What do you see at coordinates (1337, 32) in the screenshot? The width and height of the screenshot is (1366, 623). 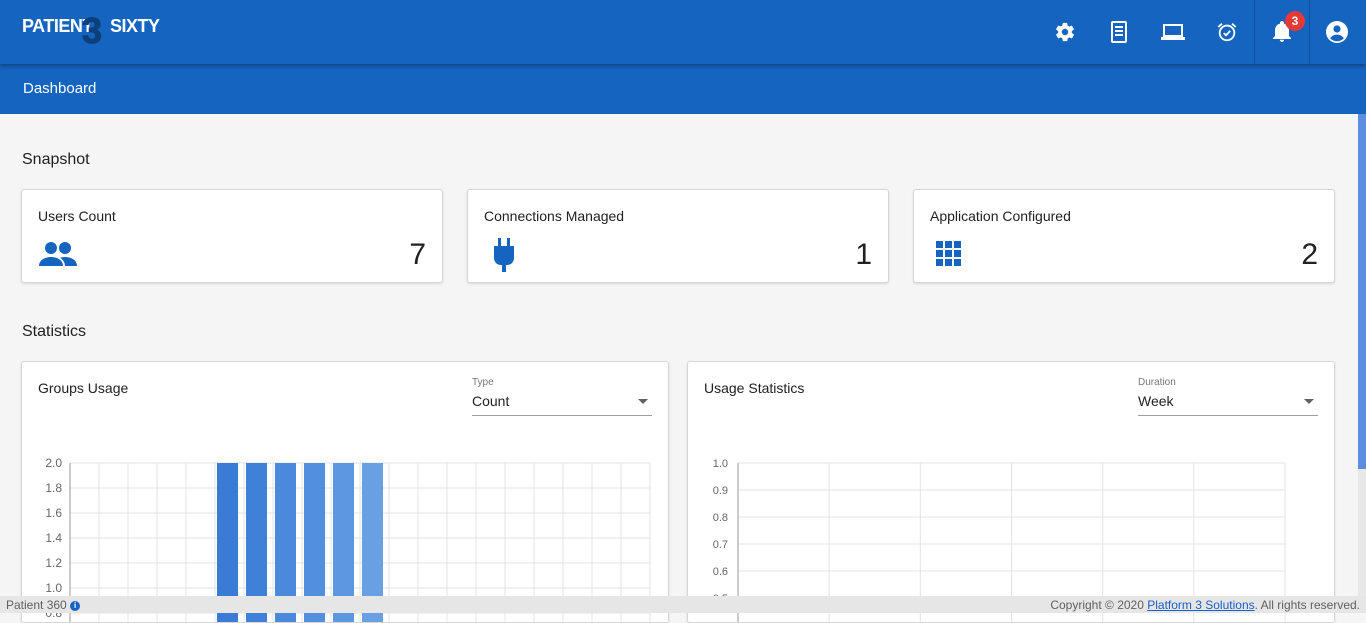 I see `account-icon` at bounding box center [1337, 32].